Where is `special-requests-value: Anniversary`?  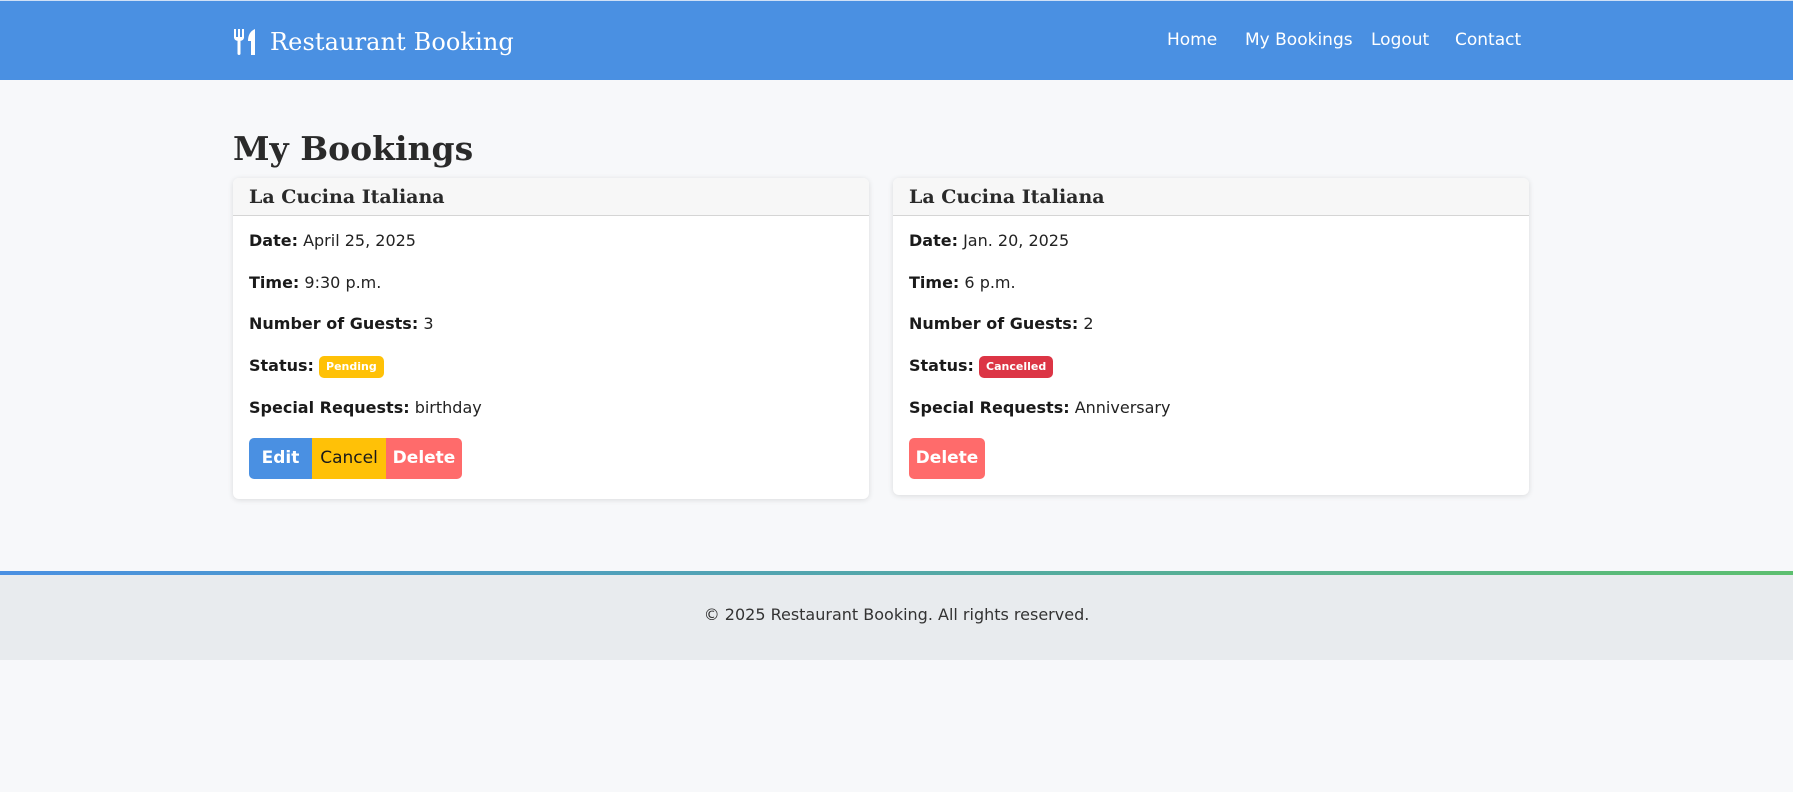
special-requests-value: Anniversary is located at coordinates (1122, 407).